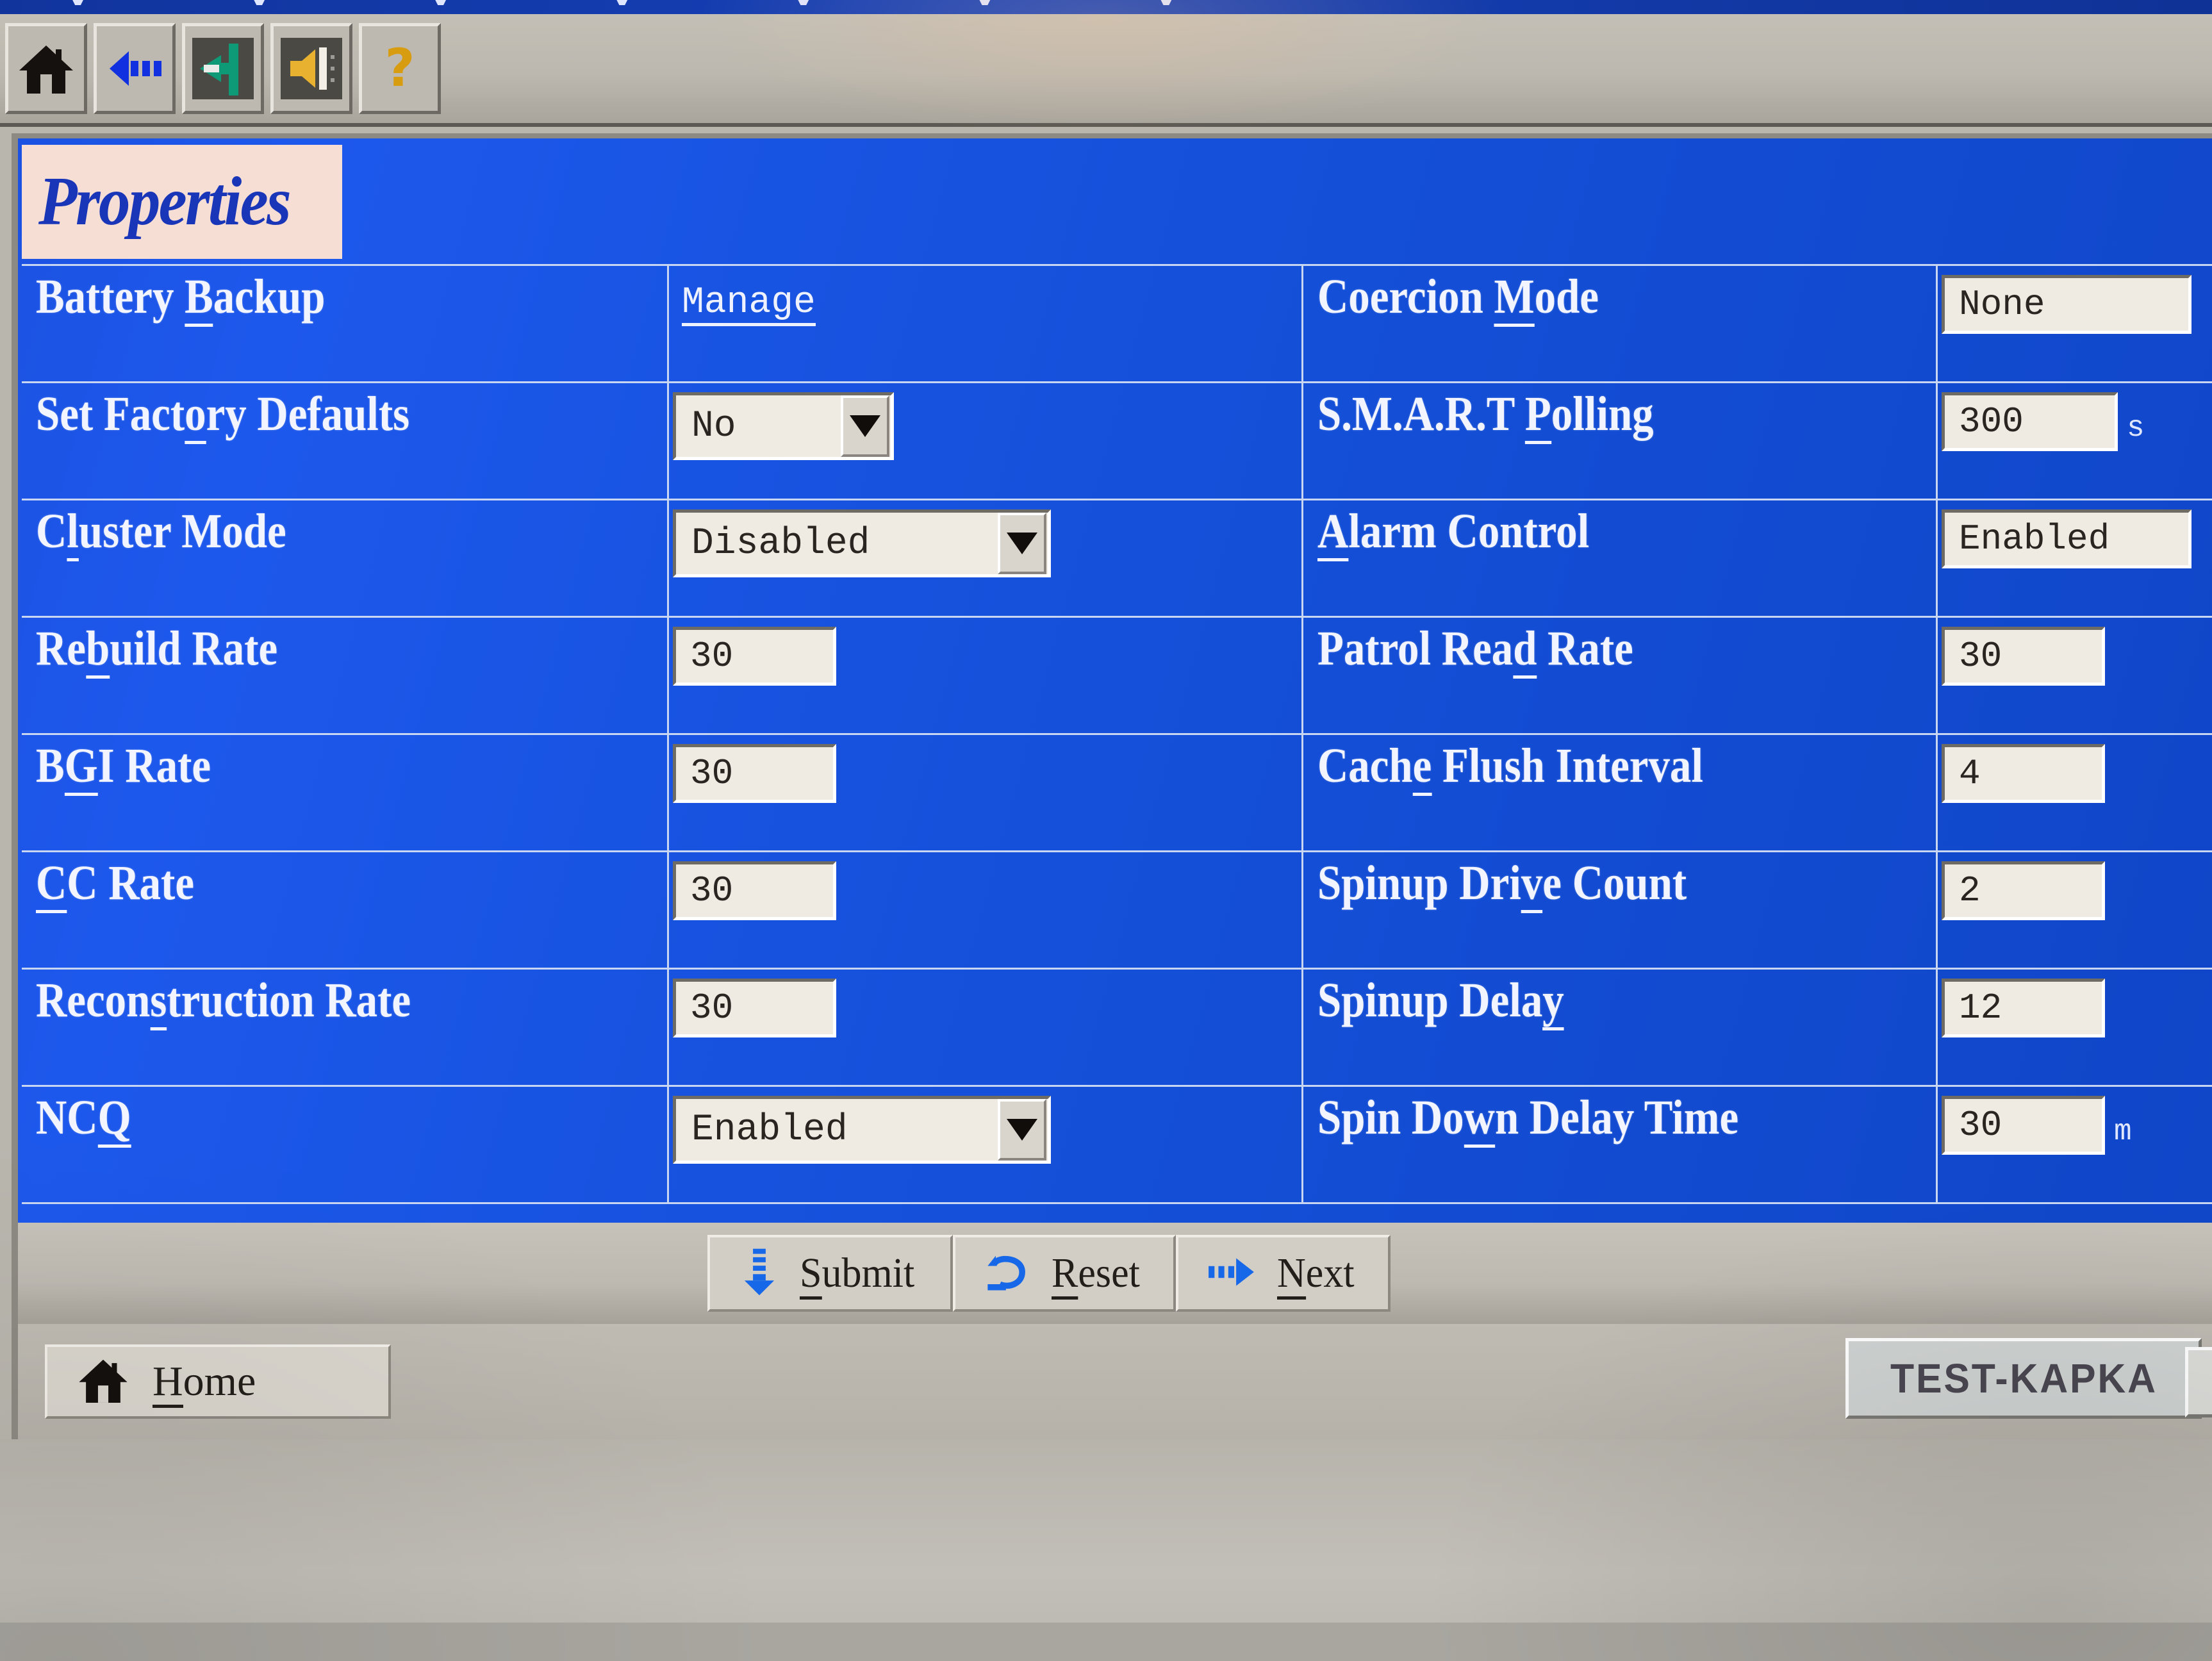 The width and height of the screenshot is (2212, 1661). I want to click on value-wrapper: Disabled, so click(862, 543).